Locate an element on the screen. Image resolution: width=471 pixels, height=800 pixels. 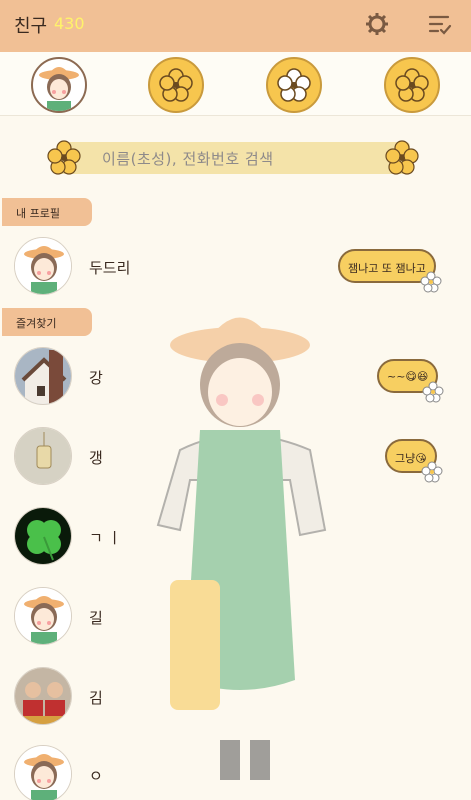
tab-more is located at coordinates (412, 85).